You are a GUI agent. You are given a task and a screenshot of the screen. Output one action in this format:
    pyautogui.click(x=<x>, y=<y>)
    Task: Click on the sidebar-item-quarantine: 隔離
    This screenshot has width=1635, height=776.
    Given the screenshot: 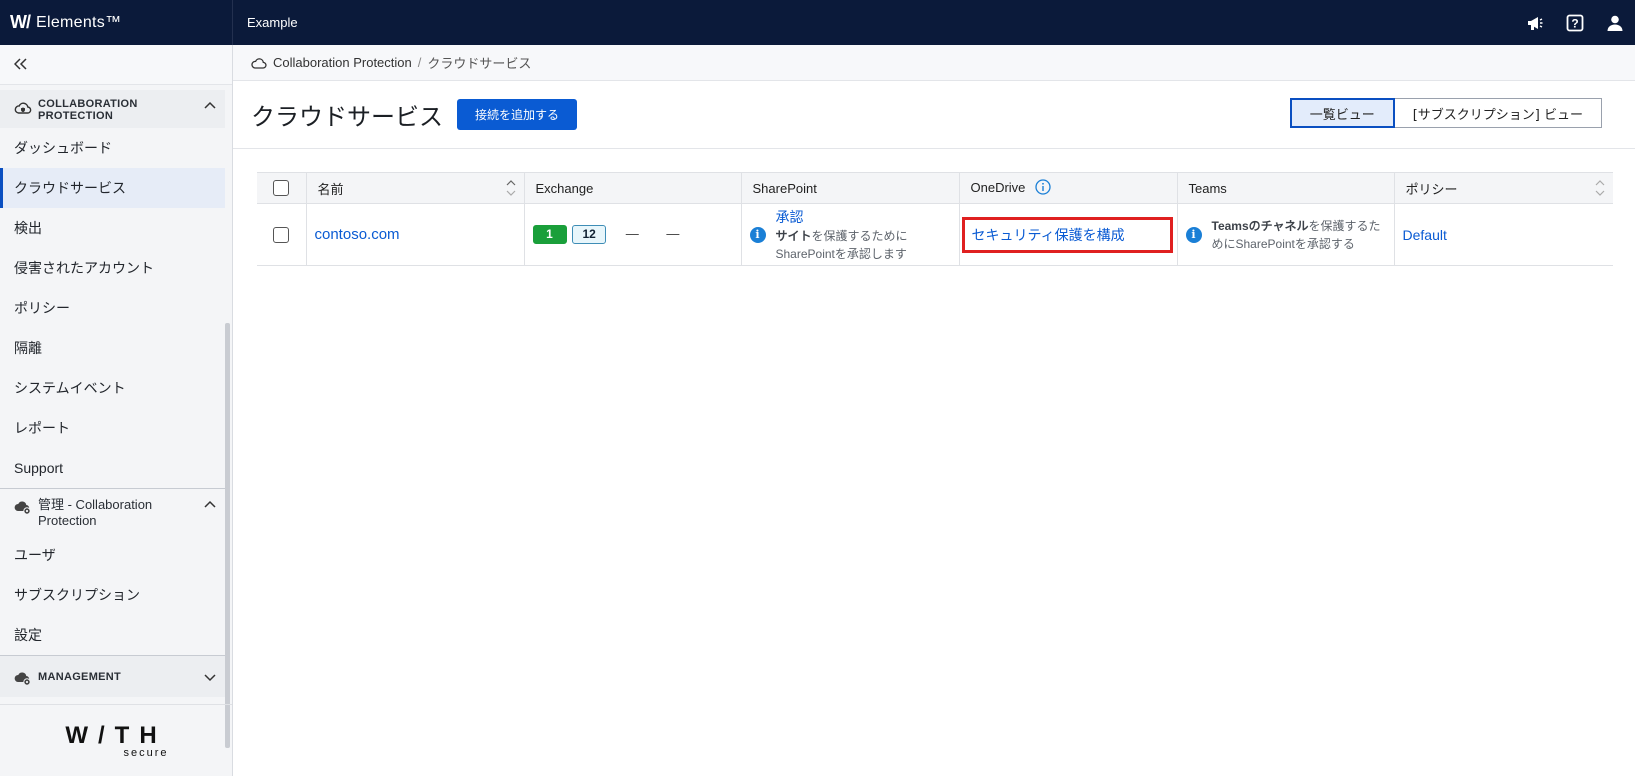 What is the action you would take?
    pyautogui.click(x=112, y=348)
    